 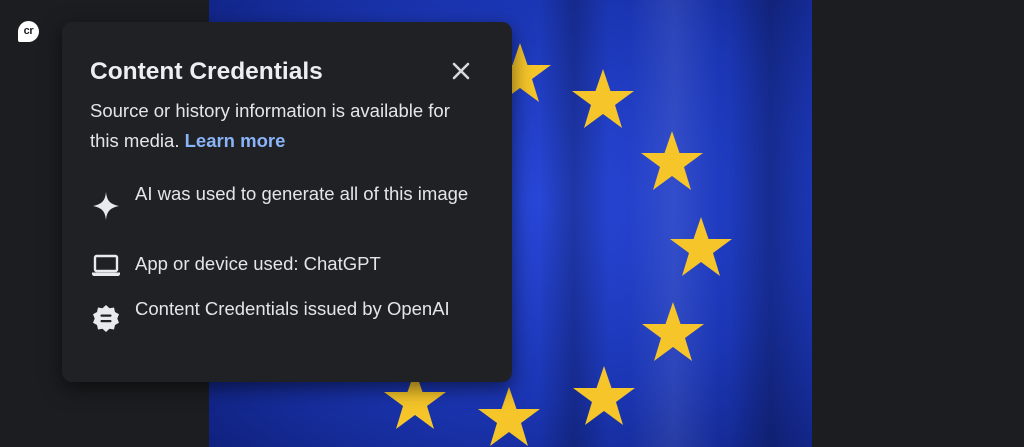 What do you see at coordinates (292, 308) in the screenshot?
I see `info-item-text: Content Credentials issued by OpenAI` at bounding box center [292, 308].